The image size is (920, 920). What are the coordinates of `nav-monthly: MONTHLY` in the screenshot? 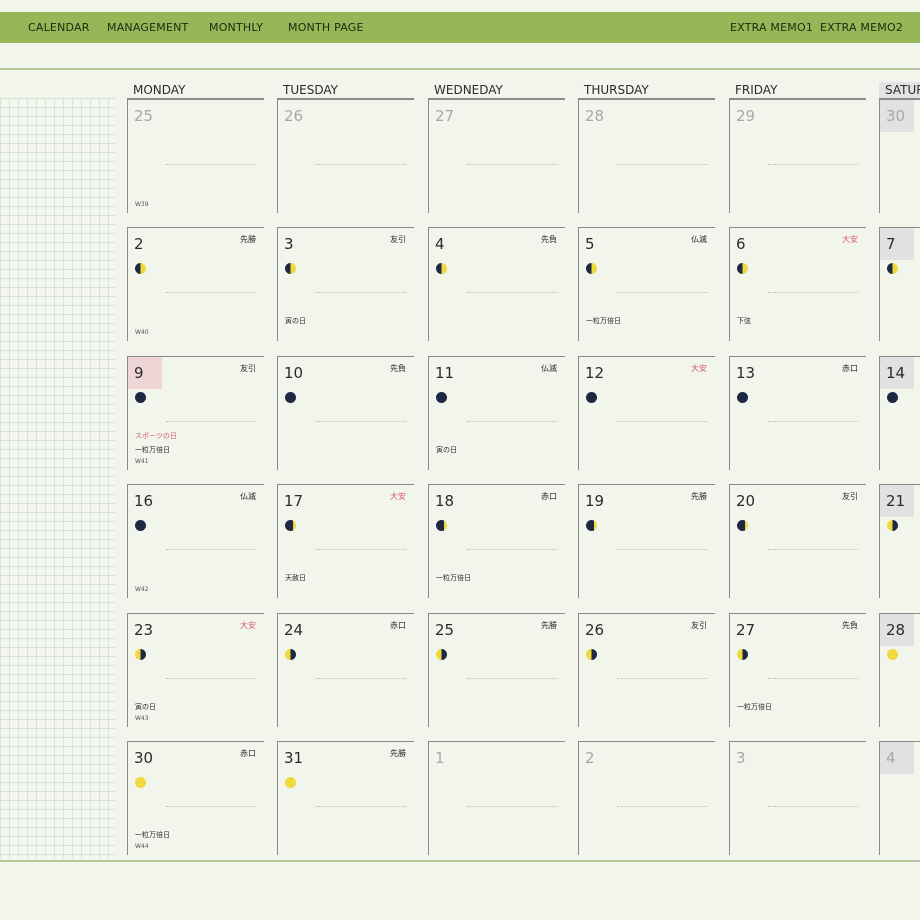 It's located at (236, 27).